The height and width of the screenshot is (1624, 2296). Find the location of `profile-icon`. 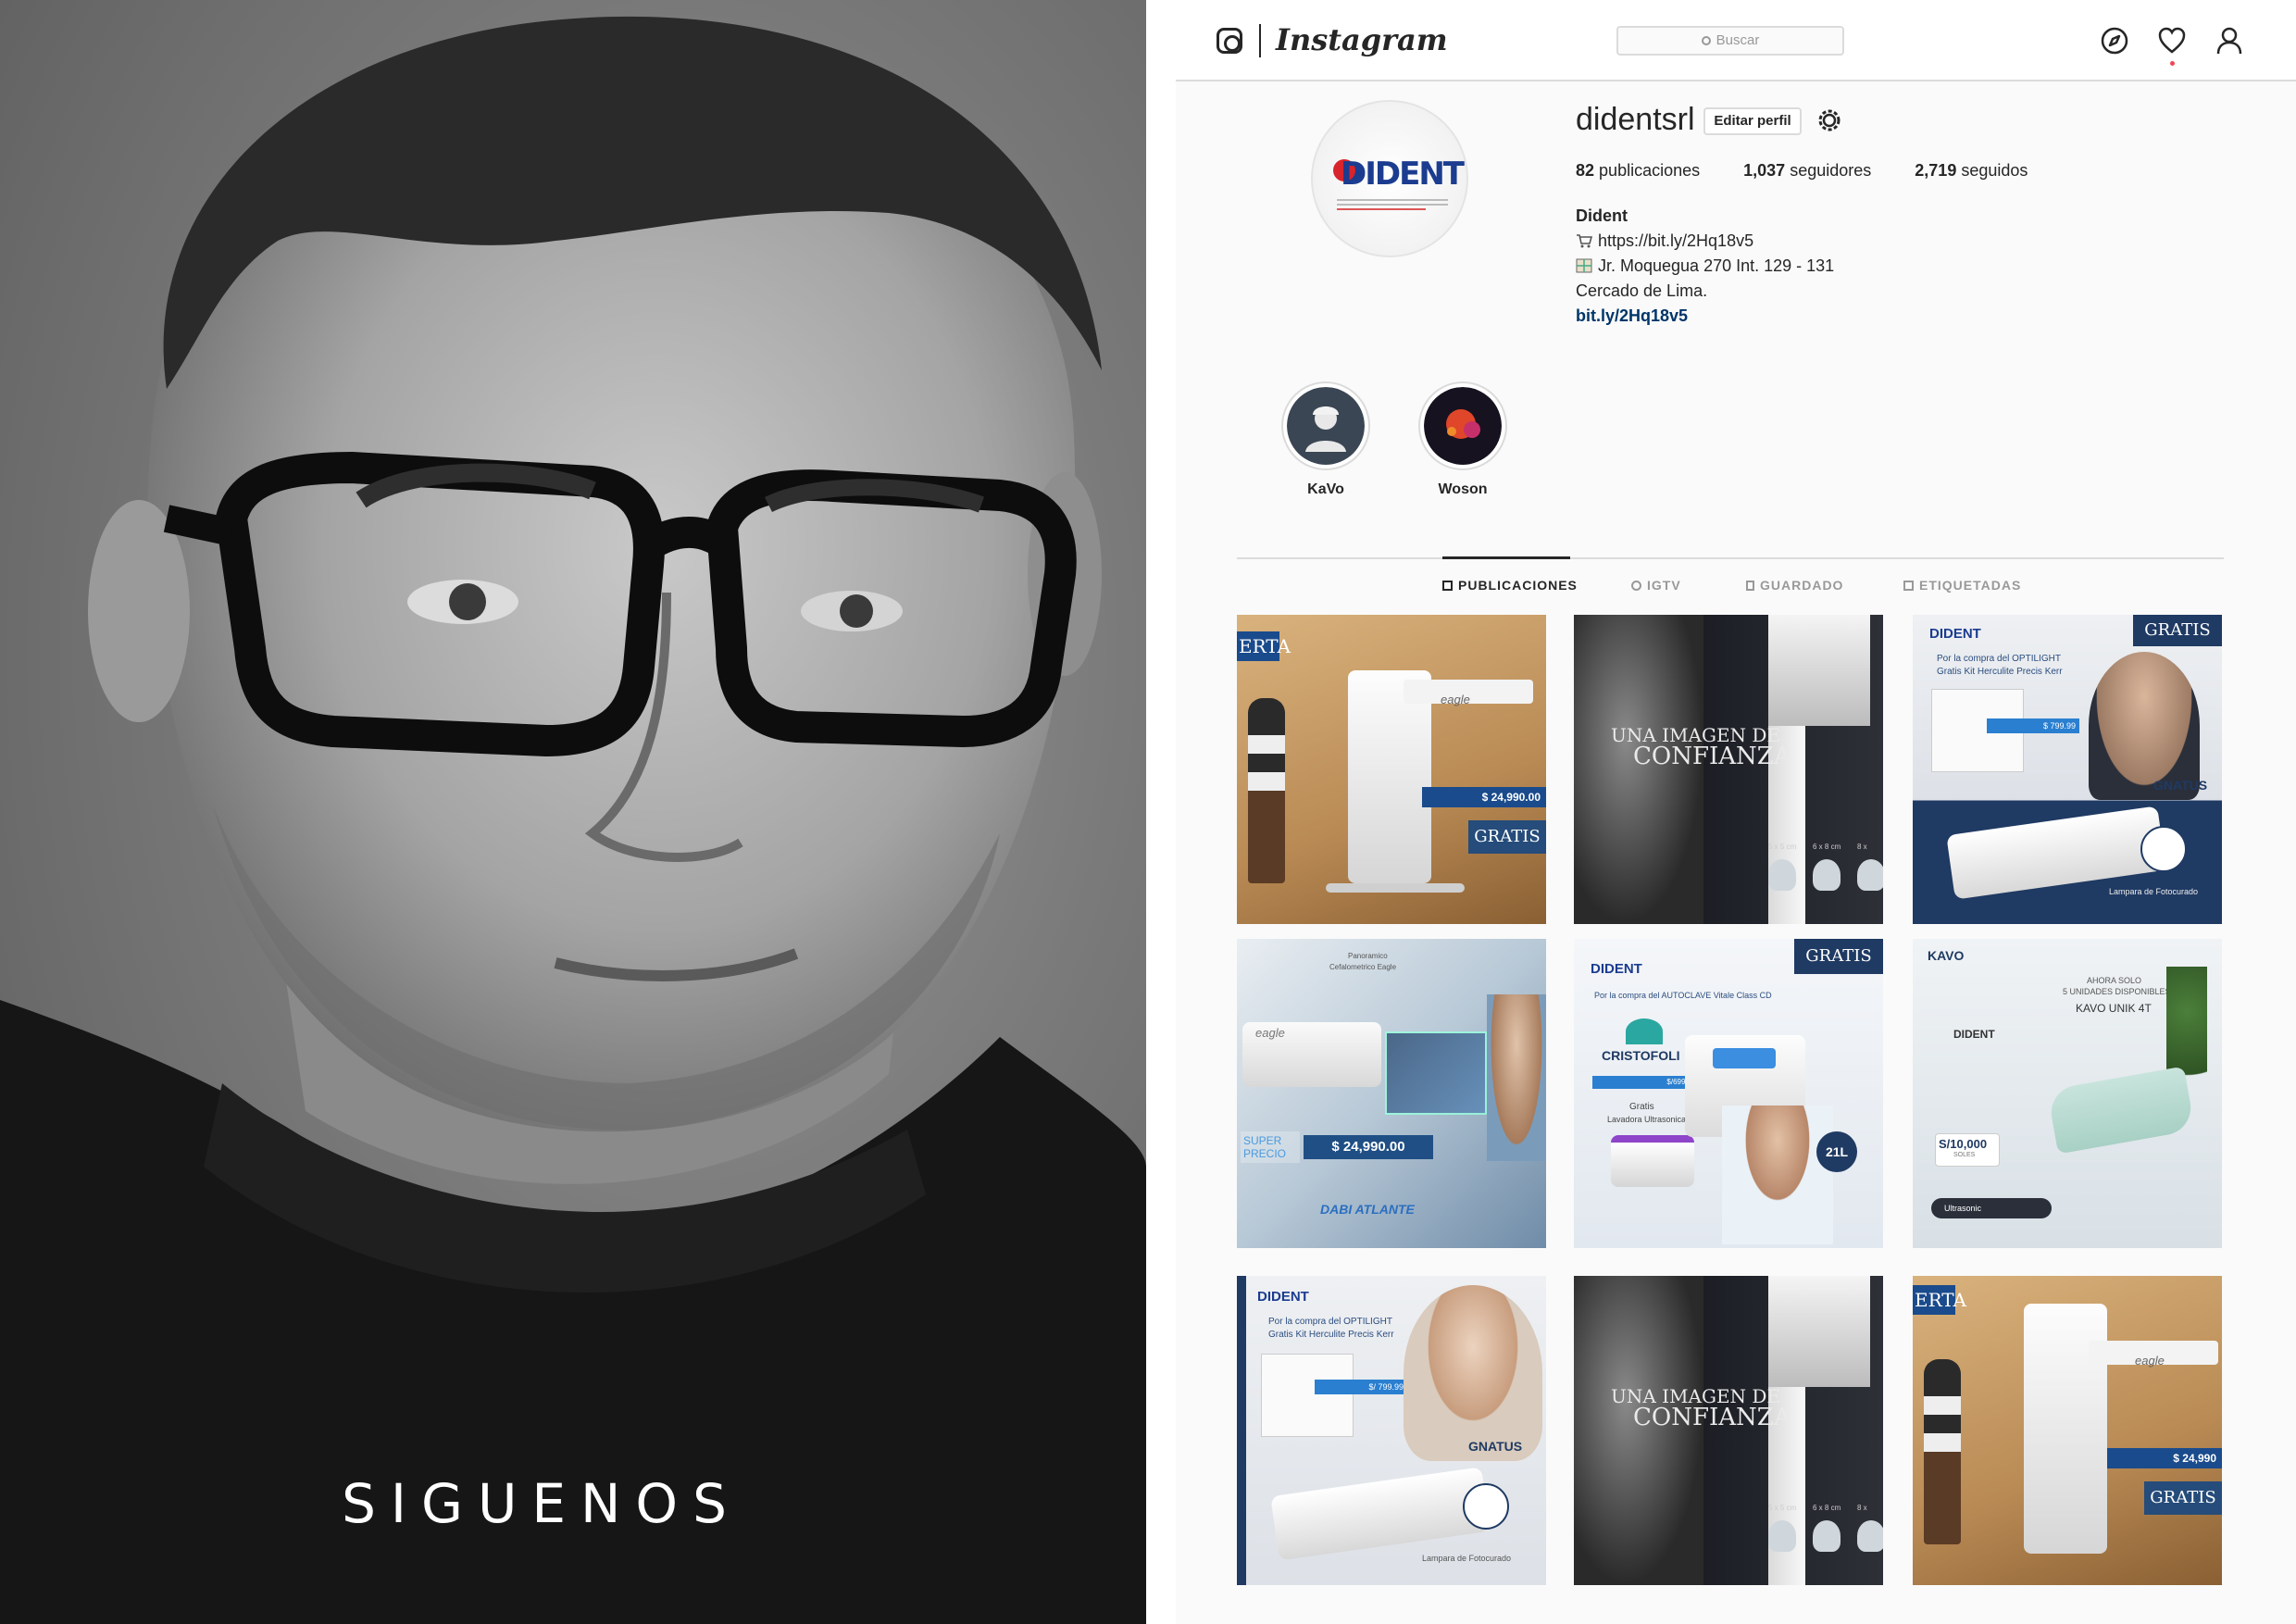

profile-icon is located at coordinates (2229, 41).